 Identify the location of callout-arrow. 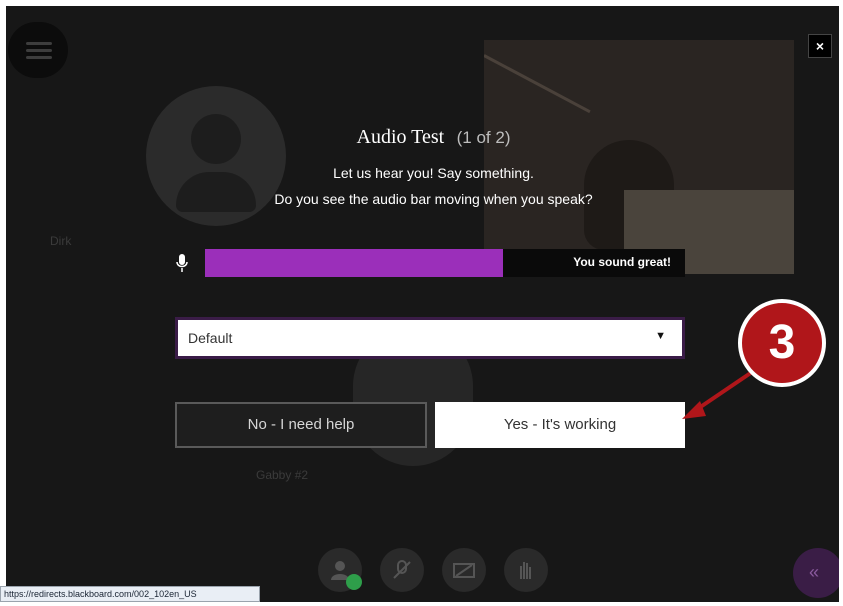
(721, 392).